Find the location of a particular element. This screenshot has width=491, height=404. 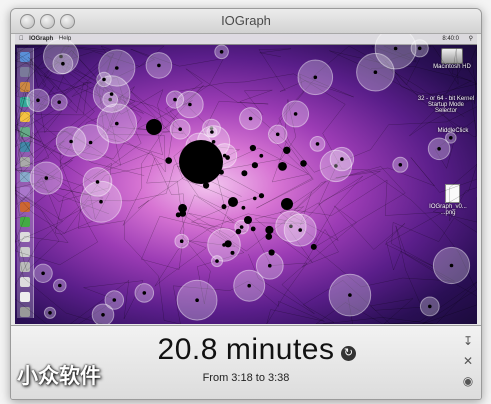

title-bar: IOGraph is located at coordinates (246, 21).